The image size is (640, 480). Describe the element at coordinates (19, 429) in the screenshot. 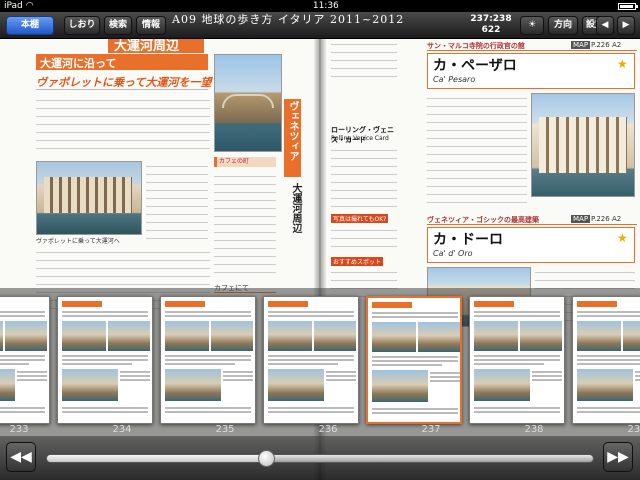

I see `thumbnail-page-number: 233` at that location.